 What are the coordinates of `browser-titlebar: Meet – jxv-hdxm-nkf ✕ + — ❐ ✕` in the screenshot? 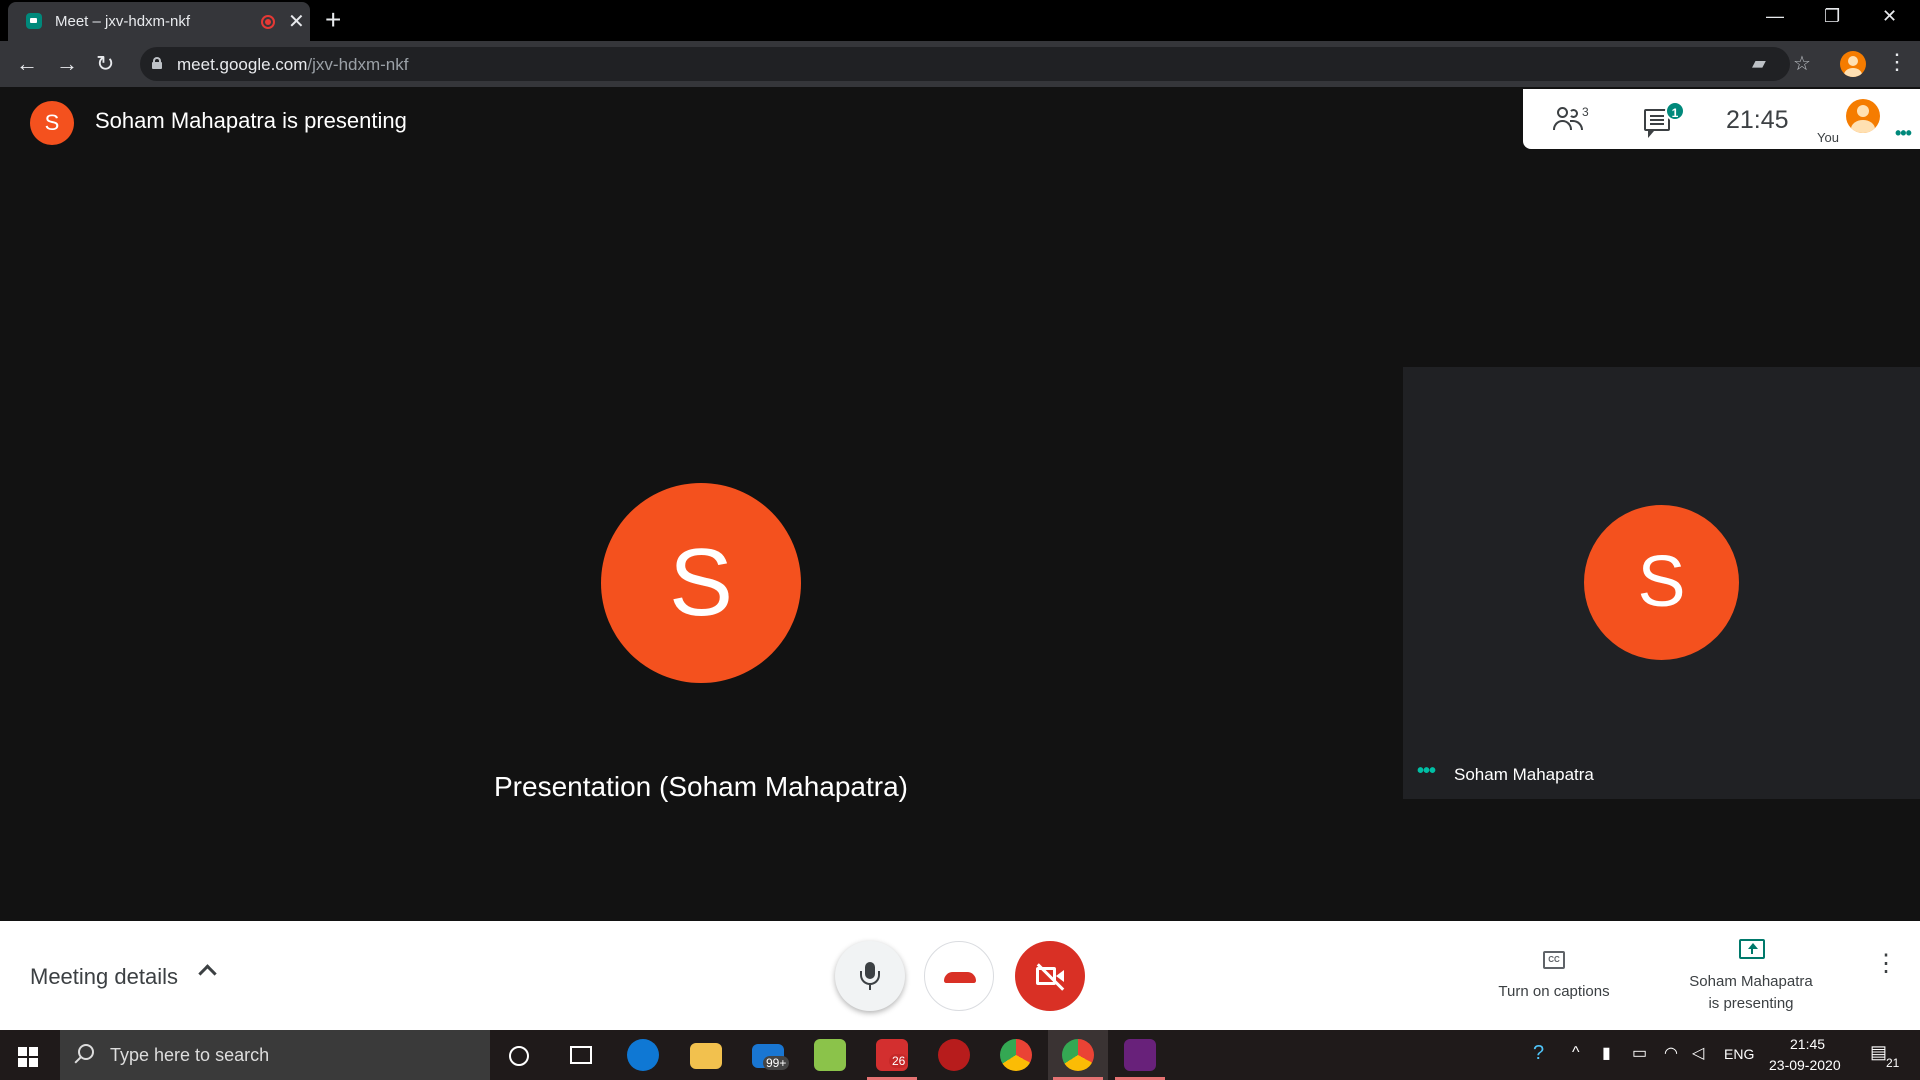 It's located at (960, 20).